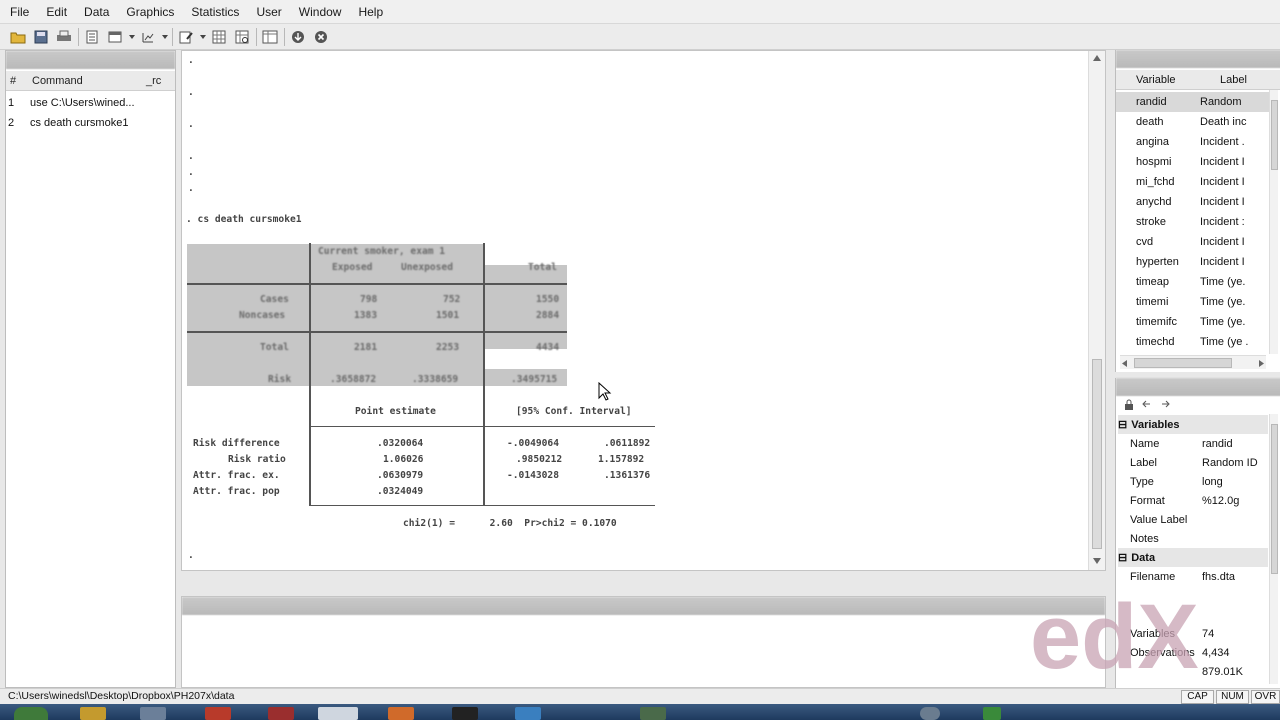  I want to click on variables-col-label: Label, so click(1223, 80).